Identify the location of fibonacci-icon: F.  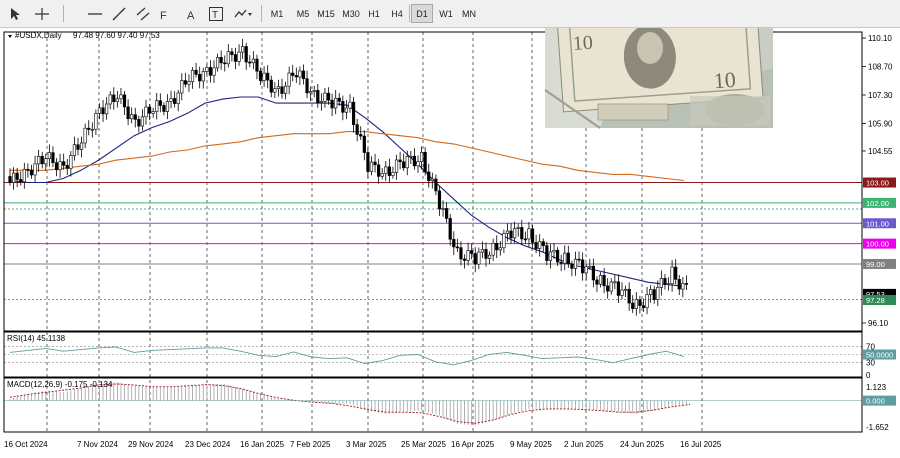
(166, 13).